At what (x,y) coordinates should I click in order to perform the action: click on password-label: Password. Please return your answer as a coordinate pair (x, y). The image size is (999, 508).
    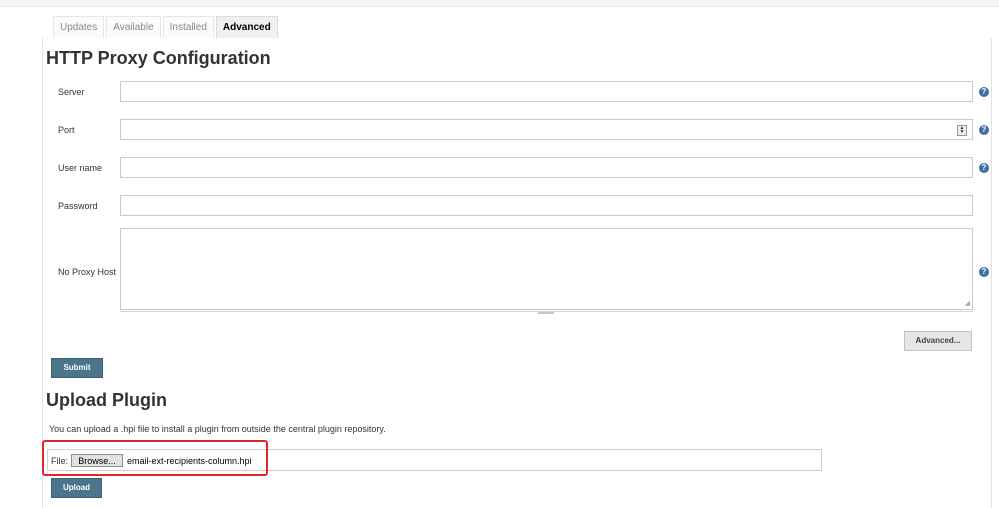
    Looking at the image, I should click on (78, 206).